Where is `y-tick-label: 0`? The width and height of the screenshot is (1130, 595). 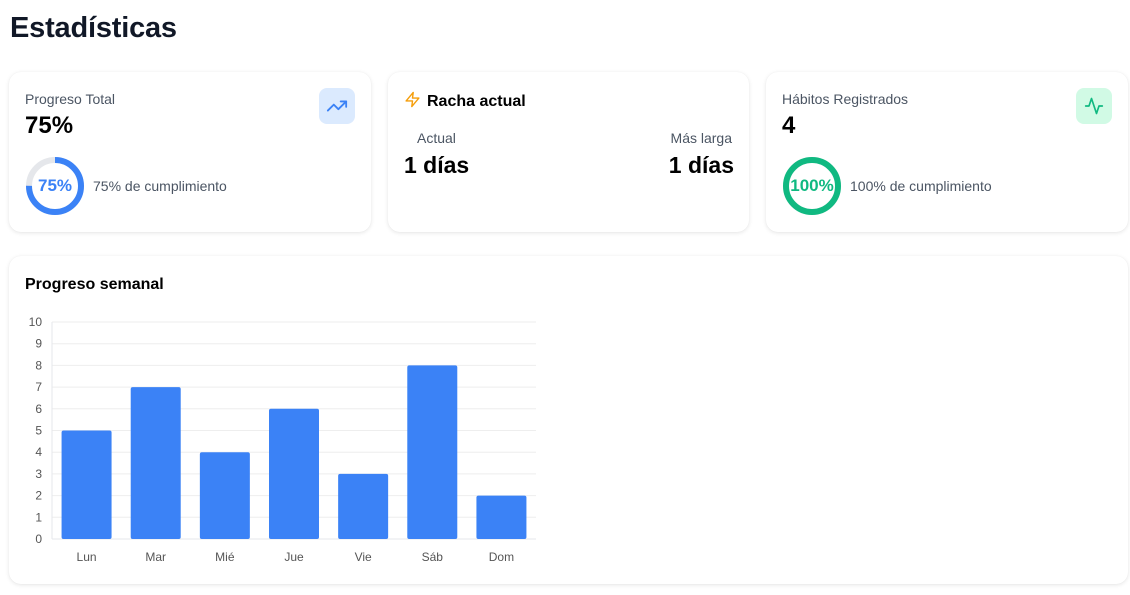
y-tick-label: 0 is located at coordinates (38, 539).